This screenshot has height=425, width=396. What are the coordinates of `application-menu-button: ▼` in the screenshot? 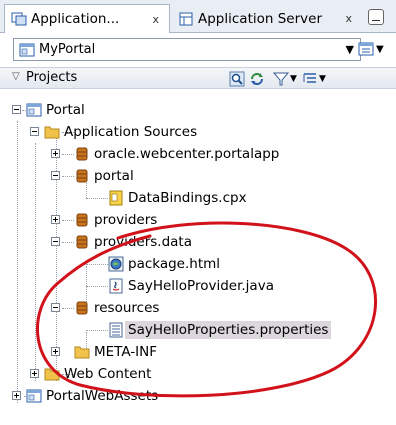 It's located at (373, 49).